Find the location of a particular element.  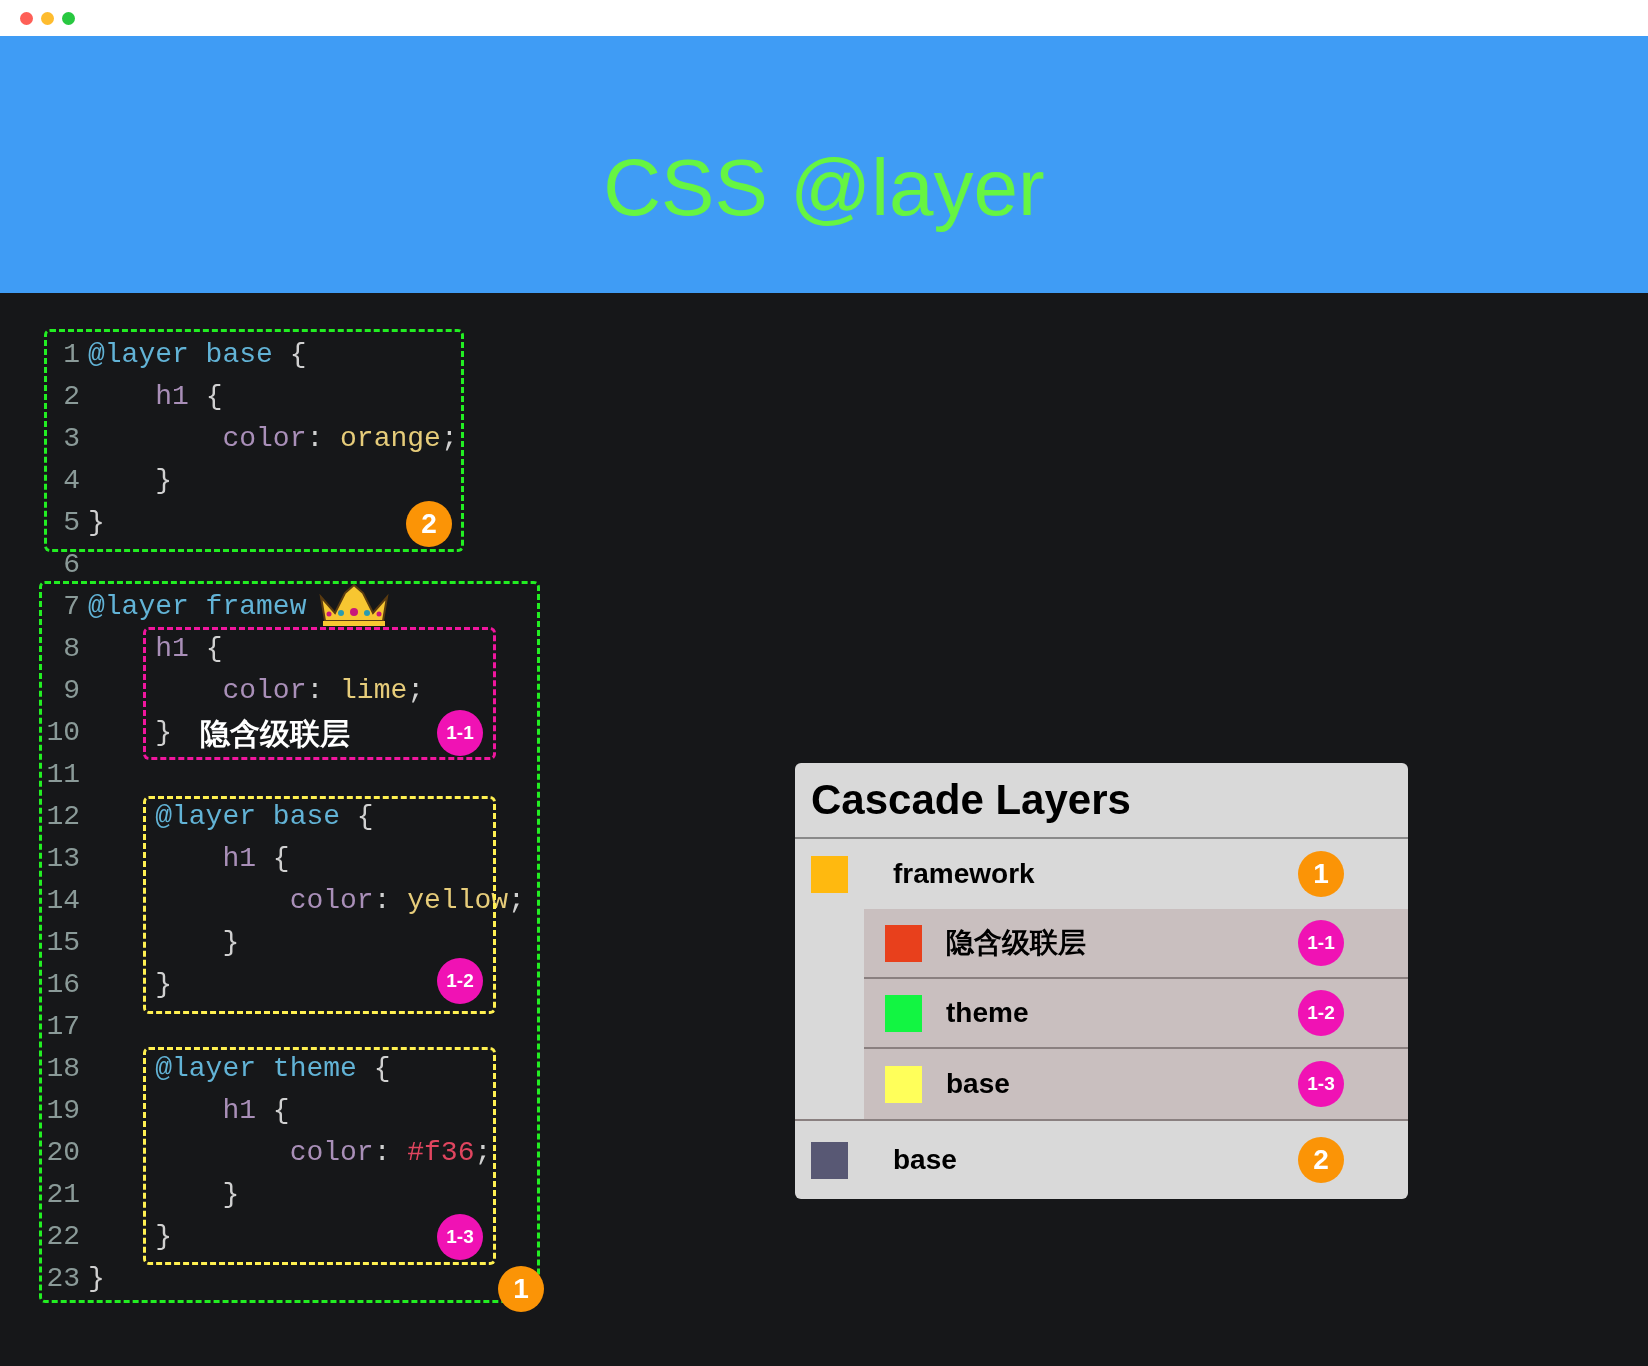

line-number: 10 is located at coordinates (62, 733).